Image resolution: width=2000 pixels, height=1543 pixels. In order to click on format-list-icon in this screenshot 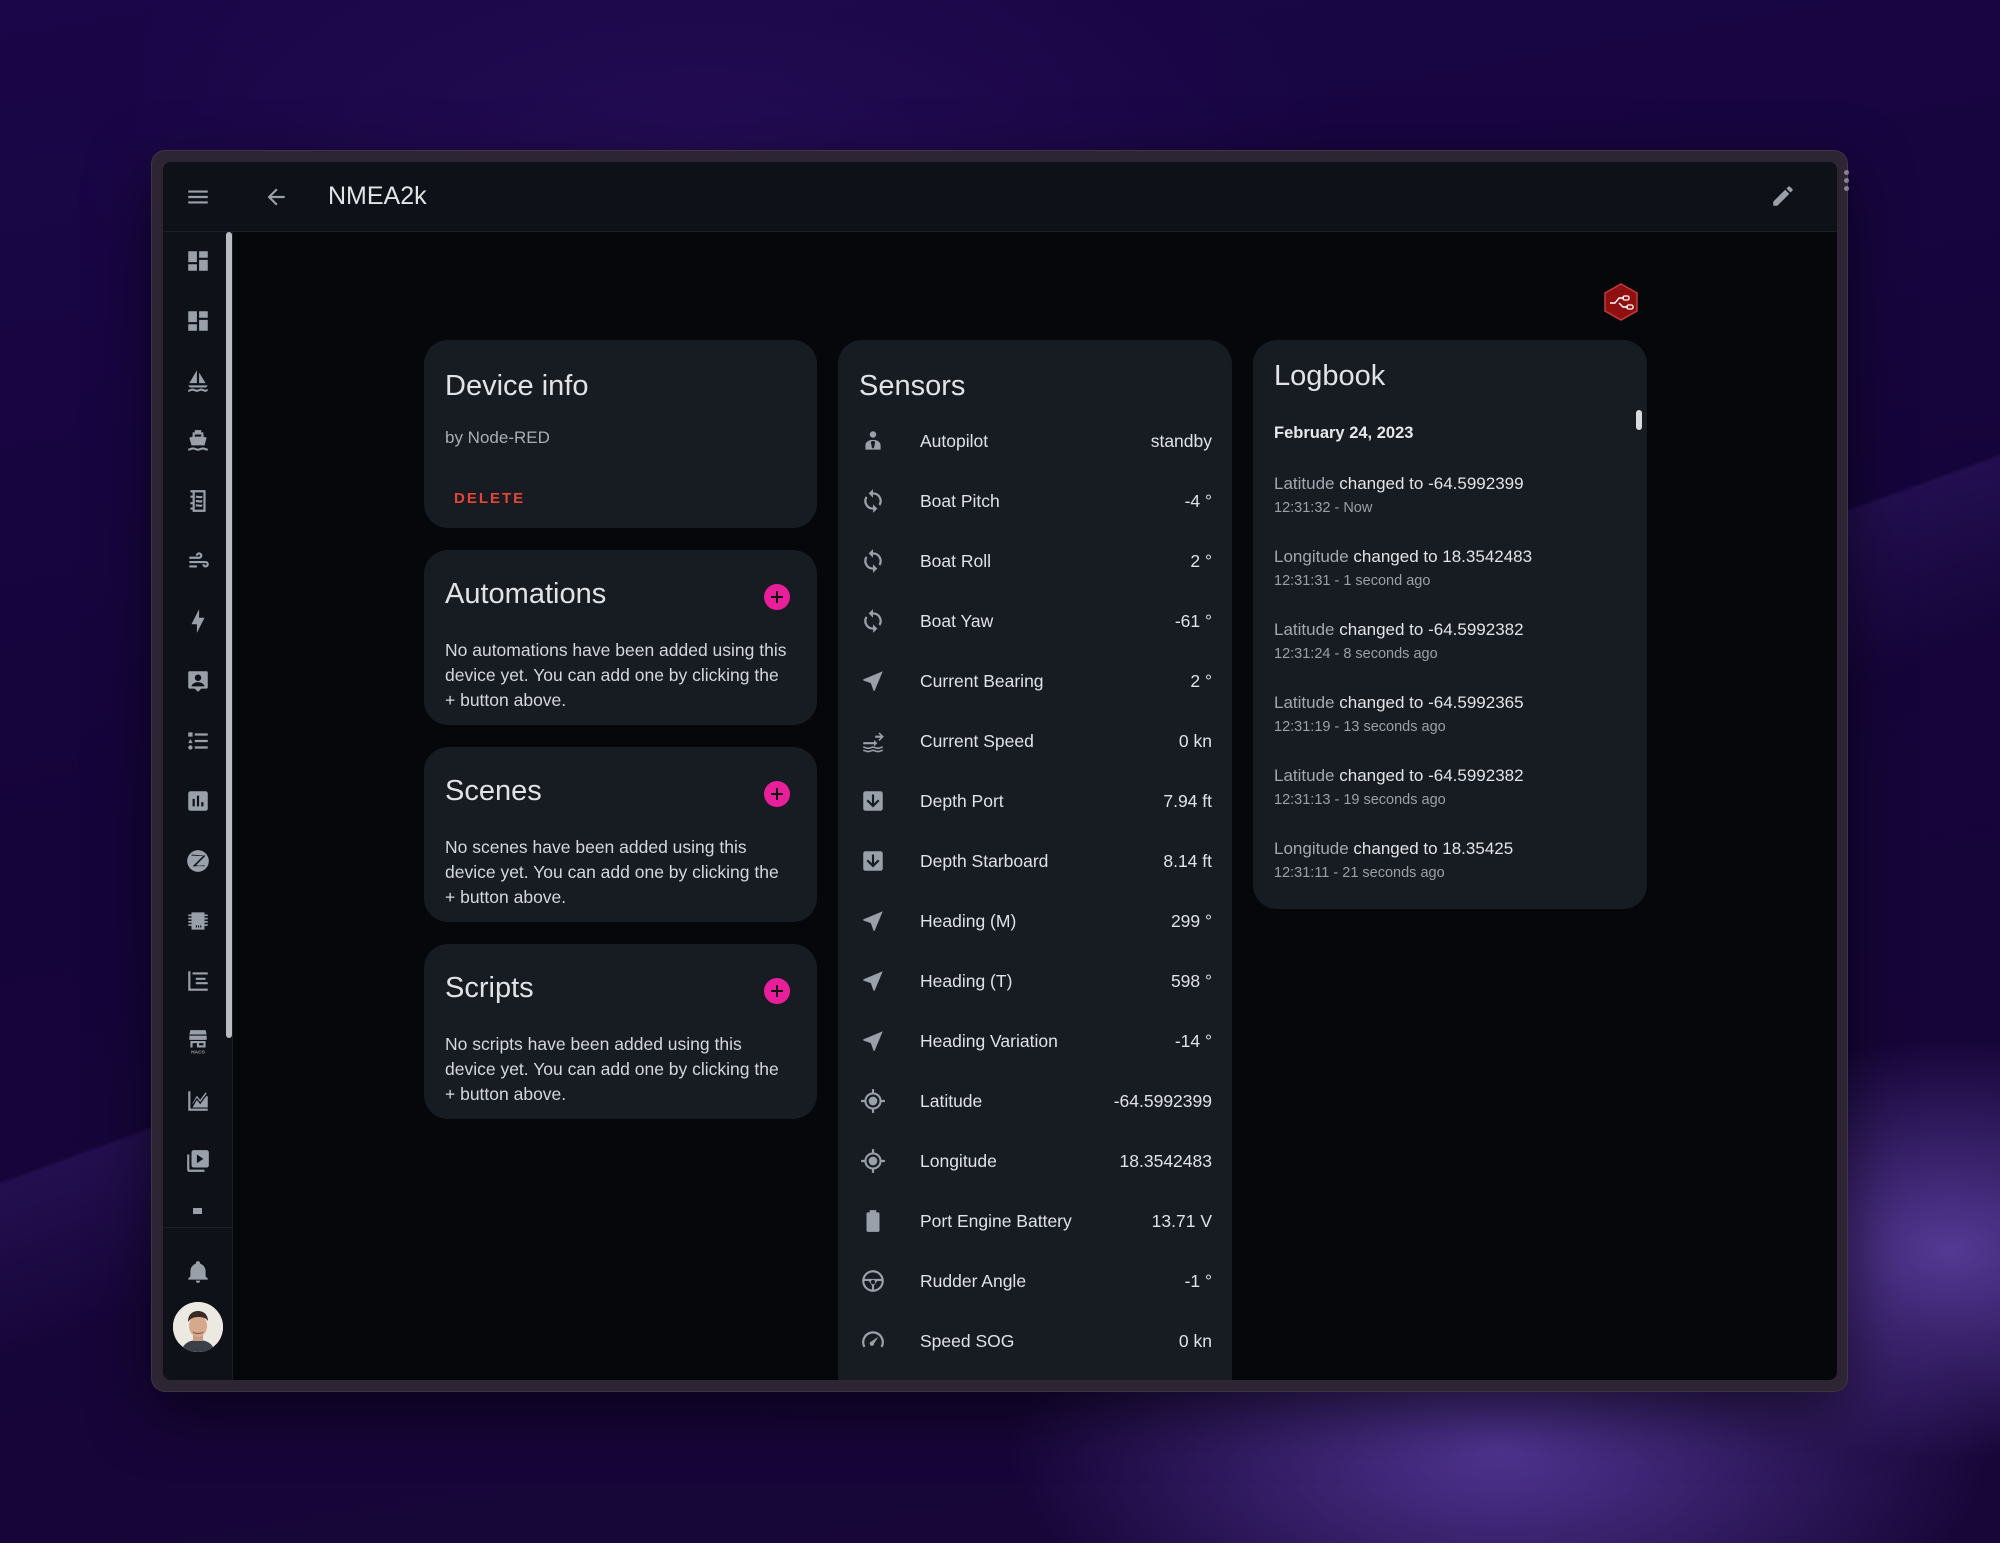, I will do `click(197, 741)`.